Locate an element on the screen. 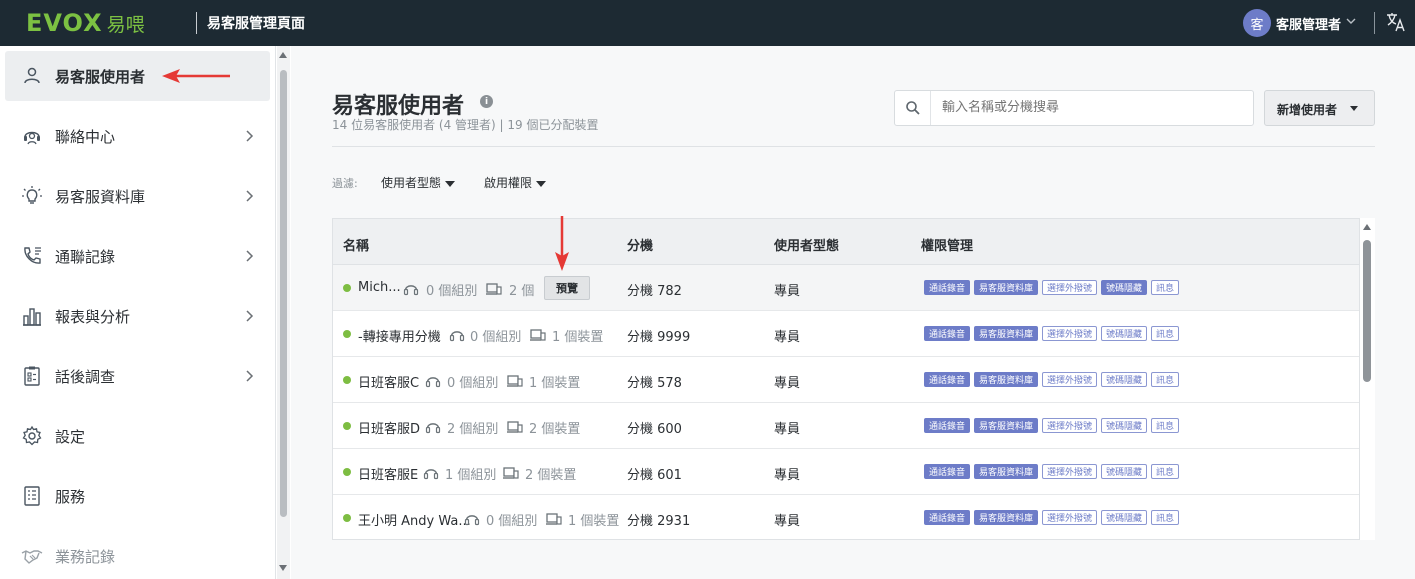 This screenshot has height=579, width=1415. table-scrollbar is located at coordinates (1367, 379).